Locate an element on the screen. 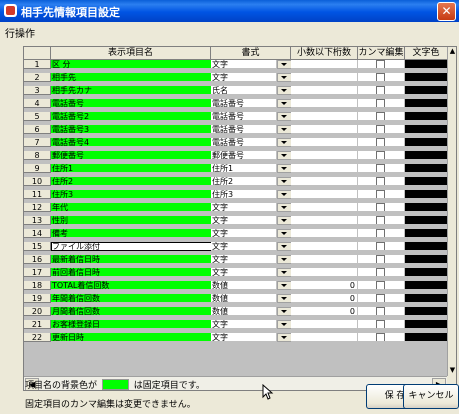 The image size is (459, 414). display-name-cell: 年間着信回数 is located at coordinates (131, 298).